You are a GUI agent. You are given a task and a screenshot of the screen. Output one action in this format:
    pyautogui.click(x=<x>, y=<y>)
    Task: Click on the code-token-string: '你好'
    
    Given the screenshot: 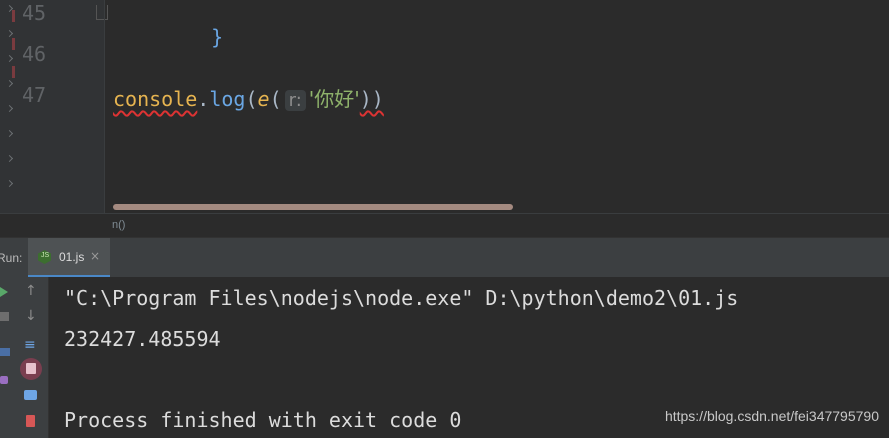 What is the action you would take?
    pyautogui.click(x=334, y=99)
    